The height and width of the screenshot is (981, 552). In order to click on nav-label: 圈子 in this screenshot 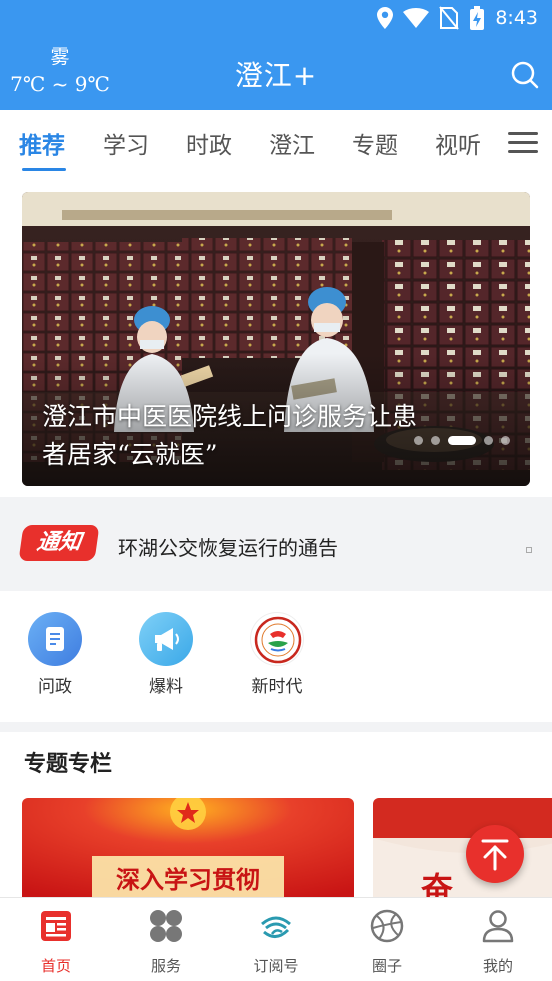, I will do `click(386, 966)`.